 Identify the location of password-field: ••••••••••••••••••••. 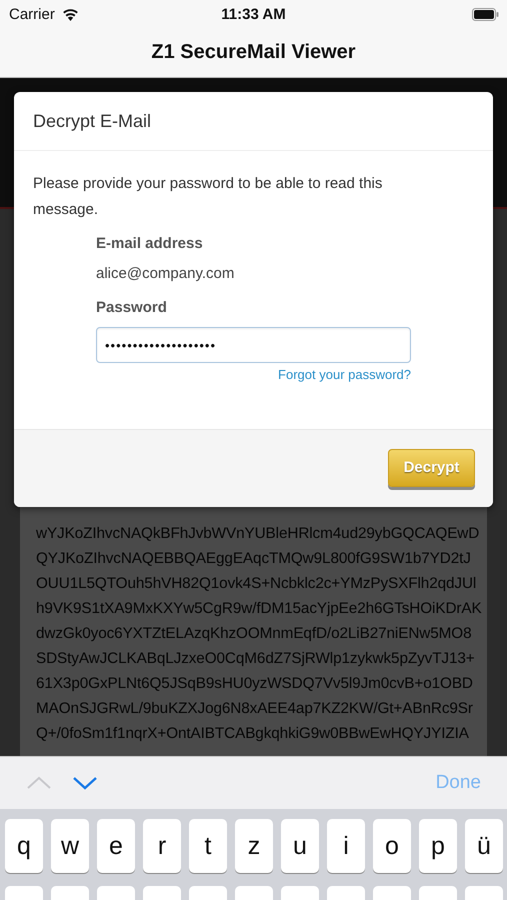
(253, 345).